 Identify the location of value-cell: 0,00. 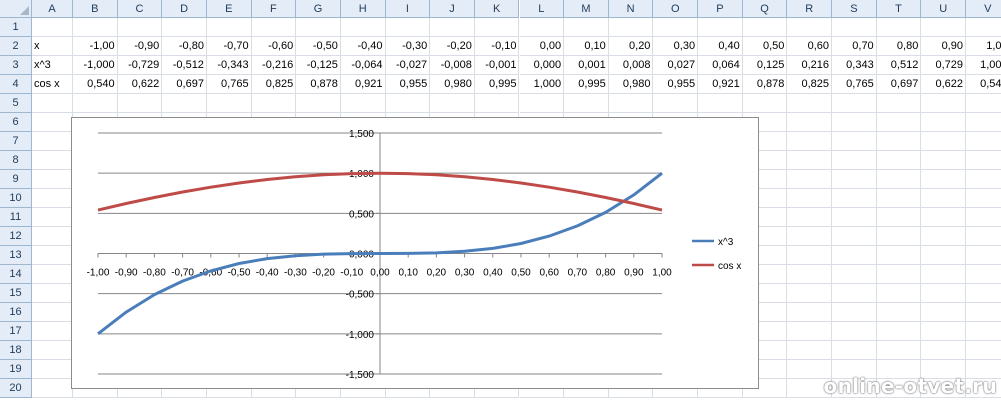
(542, 46).